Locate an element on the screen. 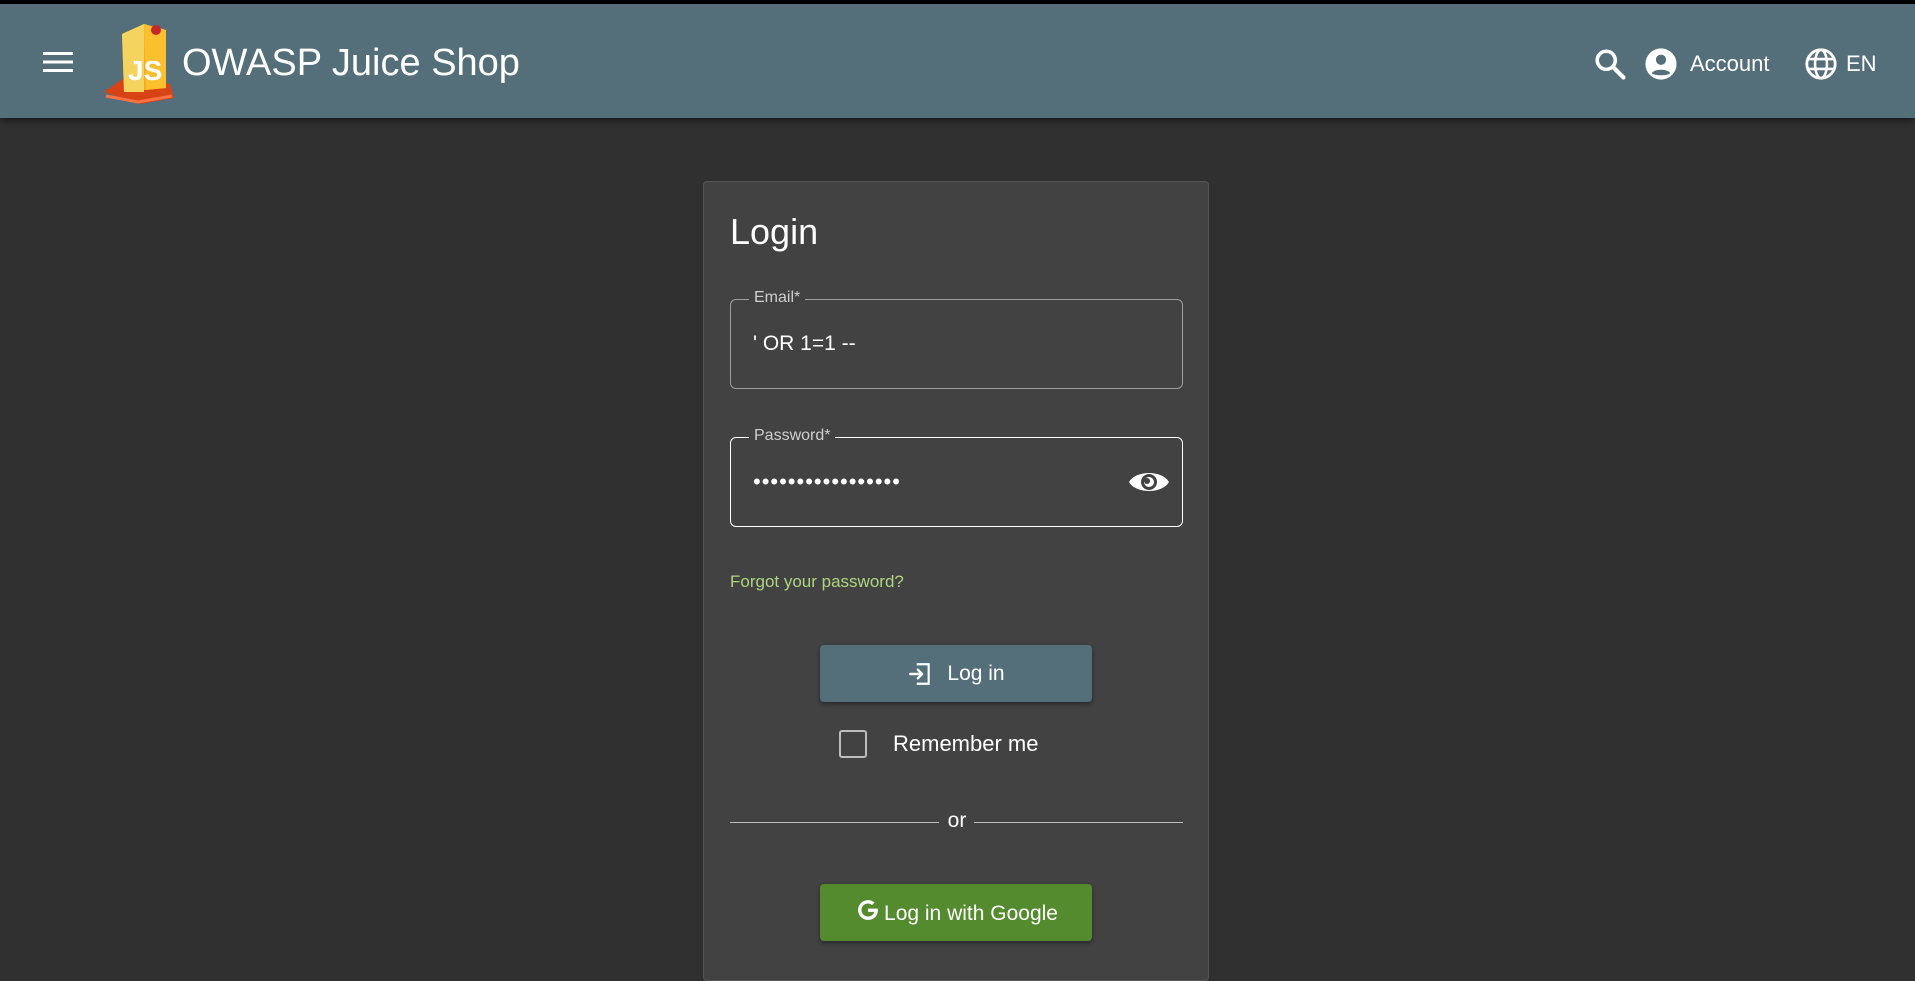  google-login-button: Log in with Google is located at coordinates (956, 912).